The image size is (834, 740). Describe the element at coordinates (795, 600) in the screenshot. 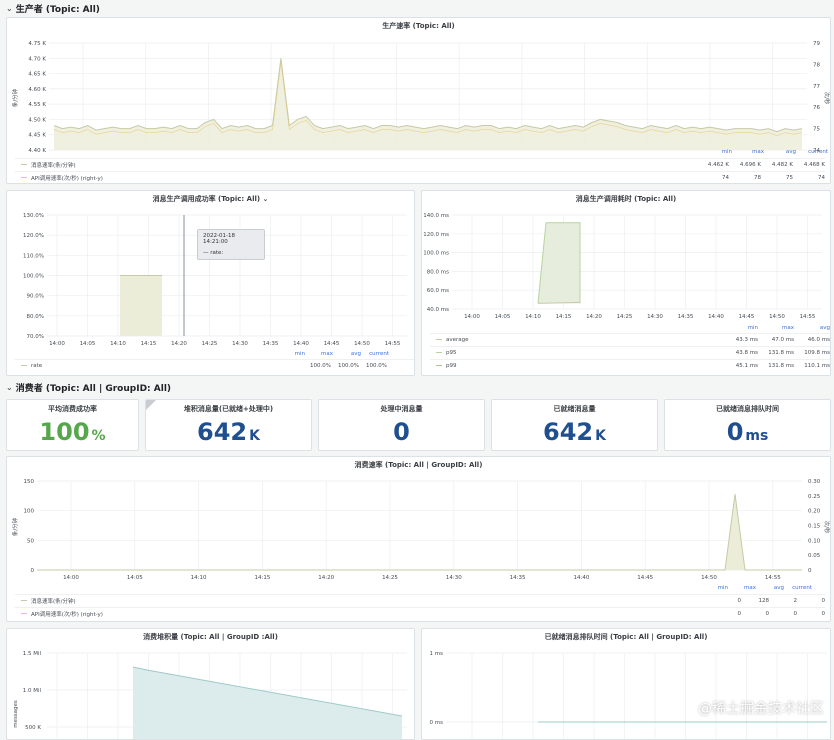

I see `legend-value: 2` at that location.